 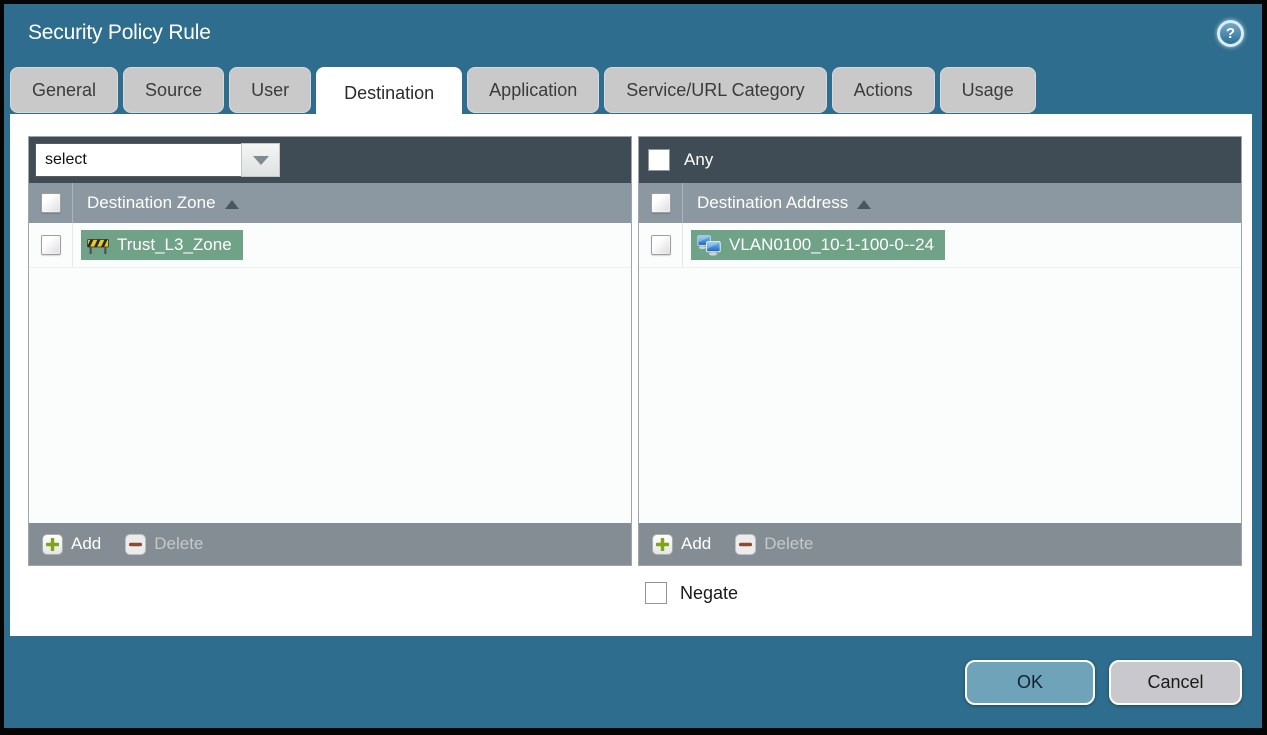 What do you see at coordinates (98, 246) in the screenshot?
I see `zone-icon` at bounding box center [98, 246].